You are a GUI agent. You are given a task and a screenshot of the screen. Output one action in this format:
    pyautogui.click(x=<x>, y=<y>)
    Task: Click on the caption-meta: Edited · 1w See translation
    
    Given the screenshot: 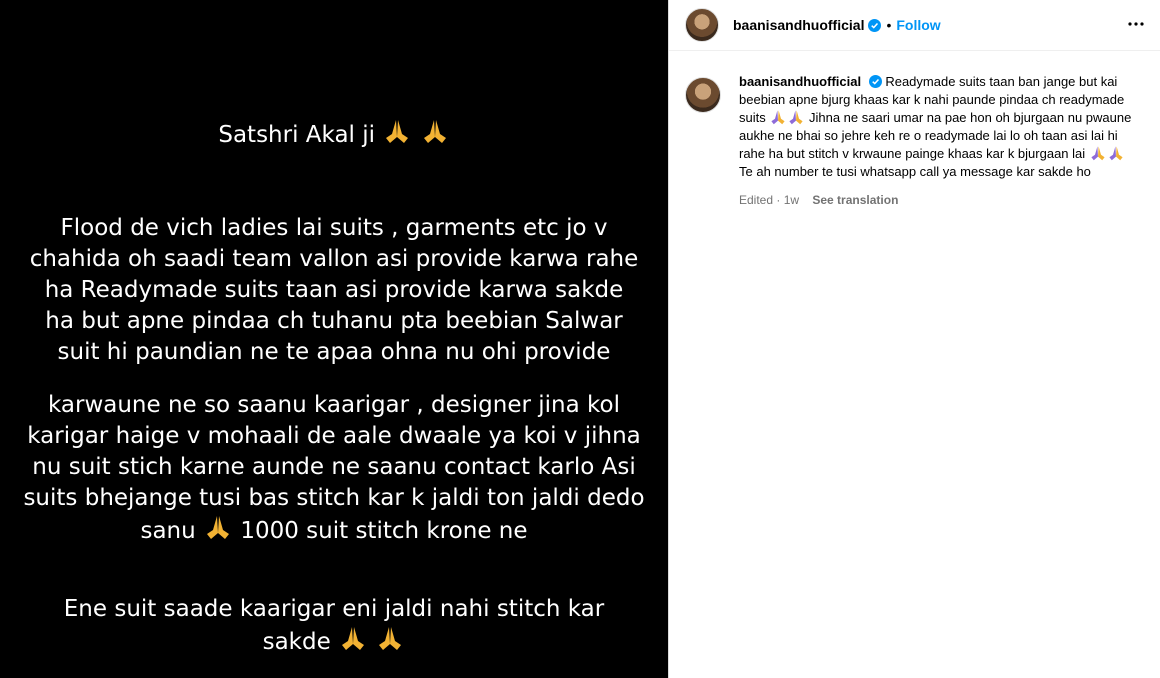 What is the action you would take?
    pyautogui.click(x=941, y=200)
    